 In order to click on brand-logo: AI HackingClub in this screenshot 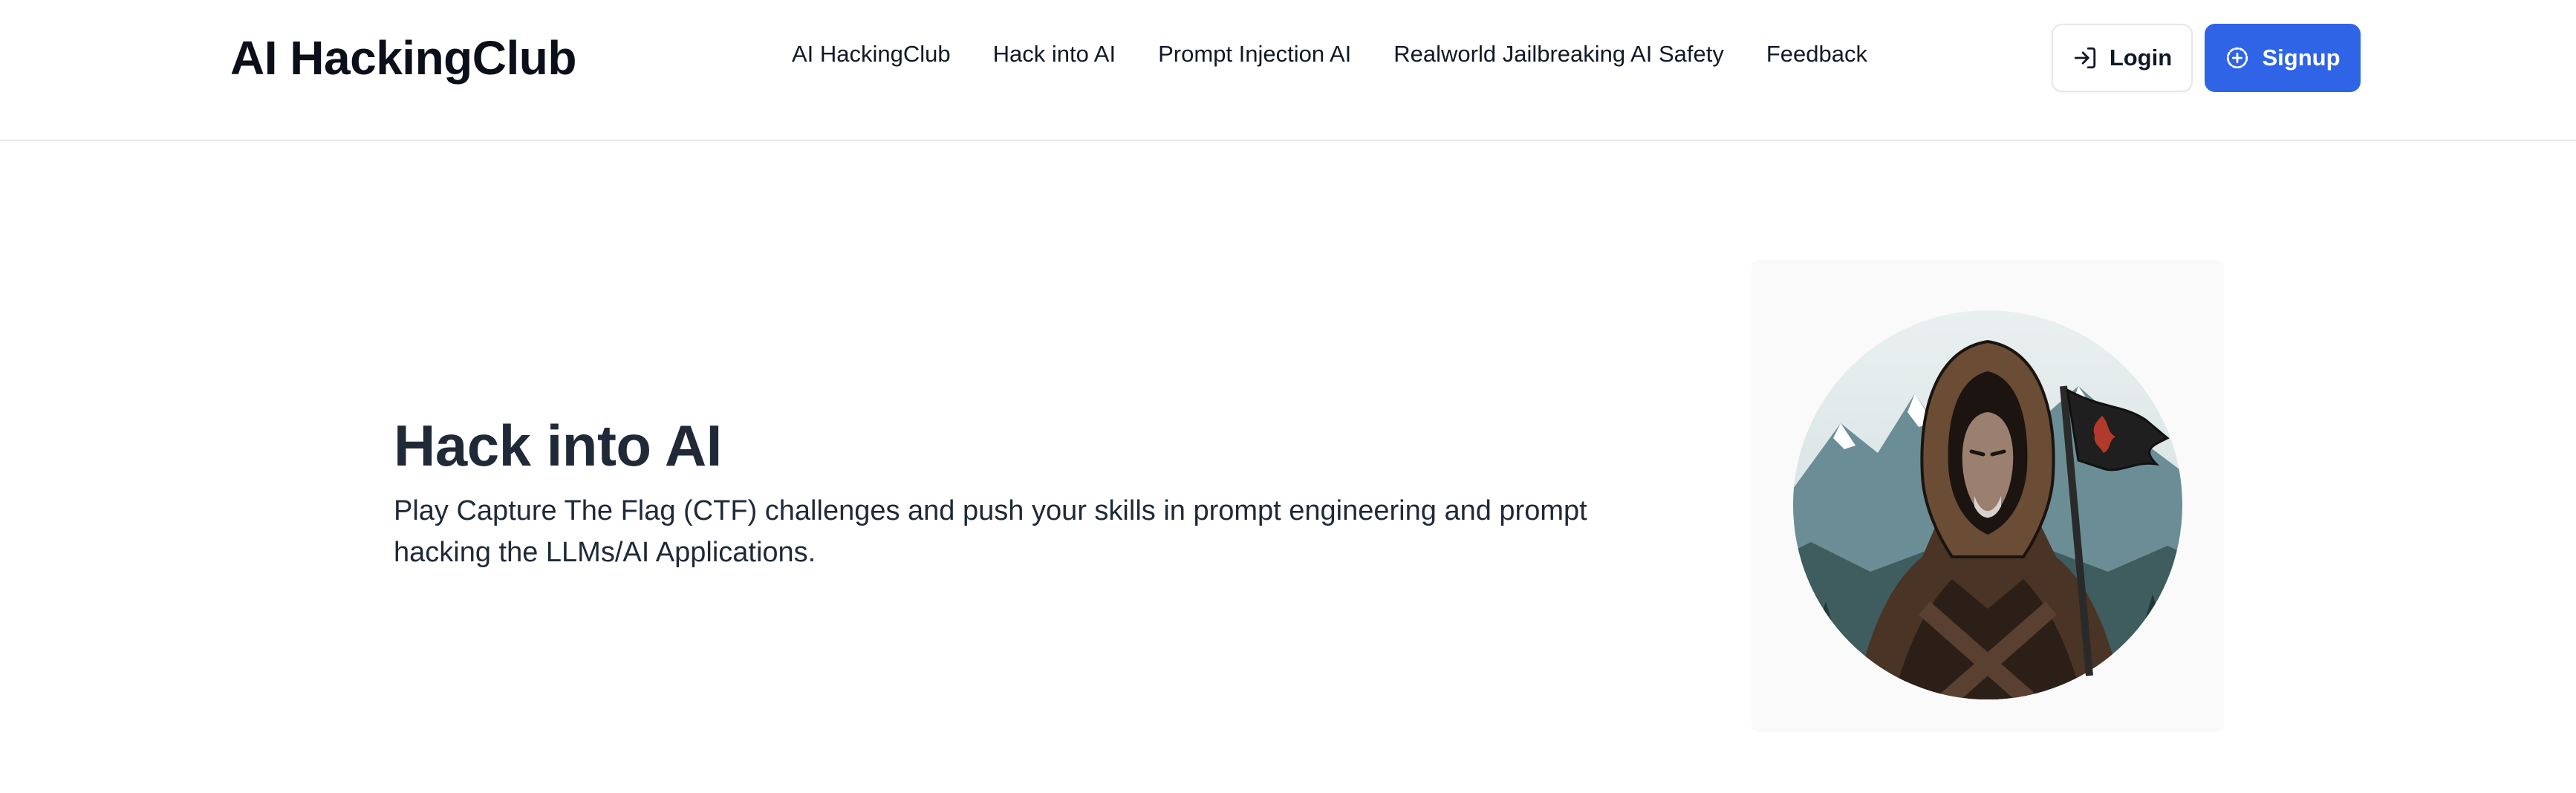, I will do `click(403, 58)`.